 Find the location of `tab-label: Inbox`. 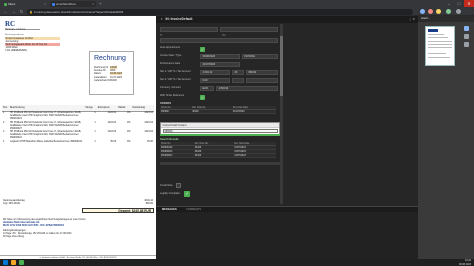

tab-label: Inbox is located at coordinates (12, 4).